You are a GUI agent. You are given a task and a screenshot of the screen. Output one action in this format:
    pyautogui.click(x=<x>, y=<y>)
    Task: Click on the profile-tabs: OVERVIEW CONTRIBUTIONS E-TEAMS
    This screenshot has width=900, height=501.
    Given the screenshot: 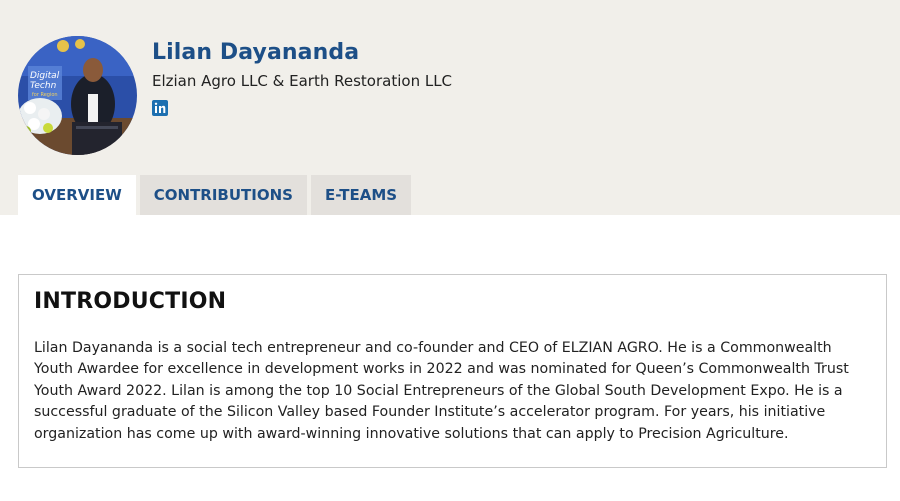 What is the action you would take?
    pyautogui.click(x=215, y=195)
    